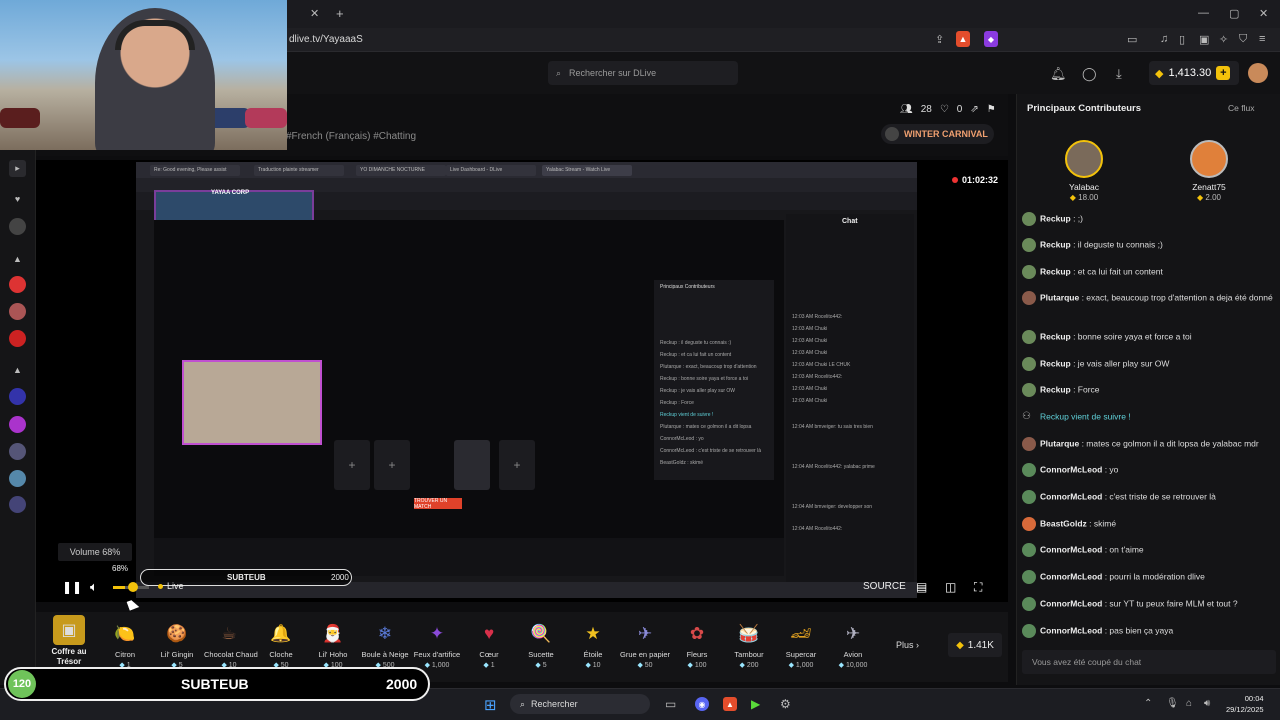  Describe the element at coordinates (991, 109) in the screenshot. I see `flag-icon: ⚑` at that location.